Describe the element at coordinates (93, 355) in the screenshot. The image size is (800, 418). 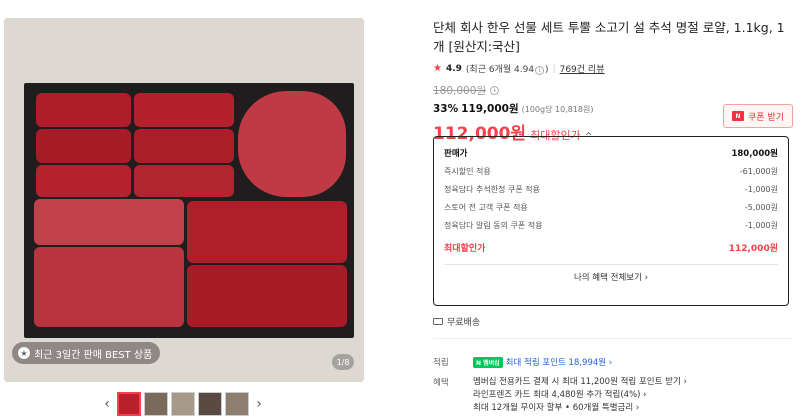
I see `best-badge-text: 최근 3일간 판매 BEST 상품` at that location.